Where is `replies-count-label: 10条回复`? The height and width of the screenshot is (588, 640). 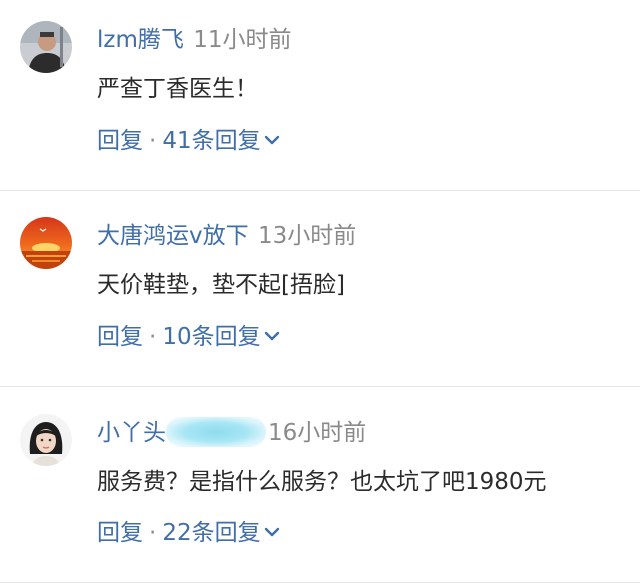 replies-count-label: 10条回复 is located at coordinates (211, 337).